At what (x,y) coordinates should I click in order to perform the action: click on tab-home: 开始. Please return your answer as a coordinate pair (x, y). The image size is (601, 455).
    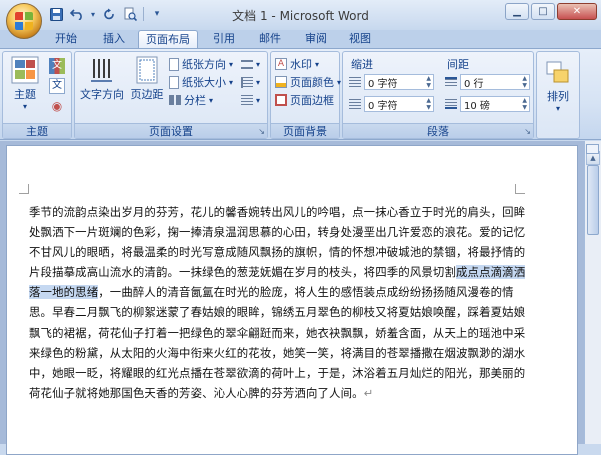
    Looking at the image, I should click on (66, 39).